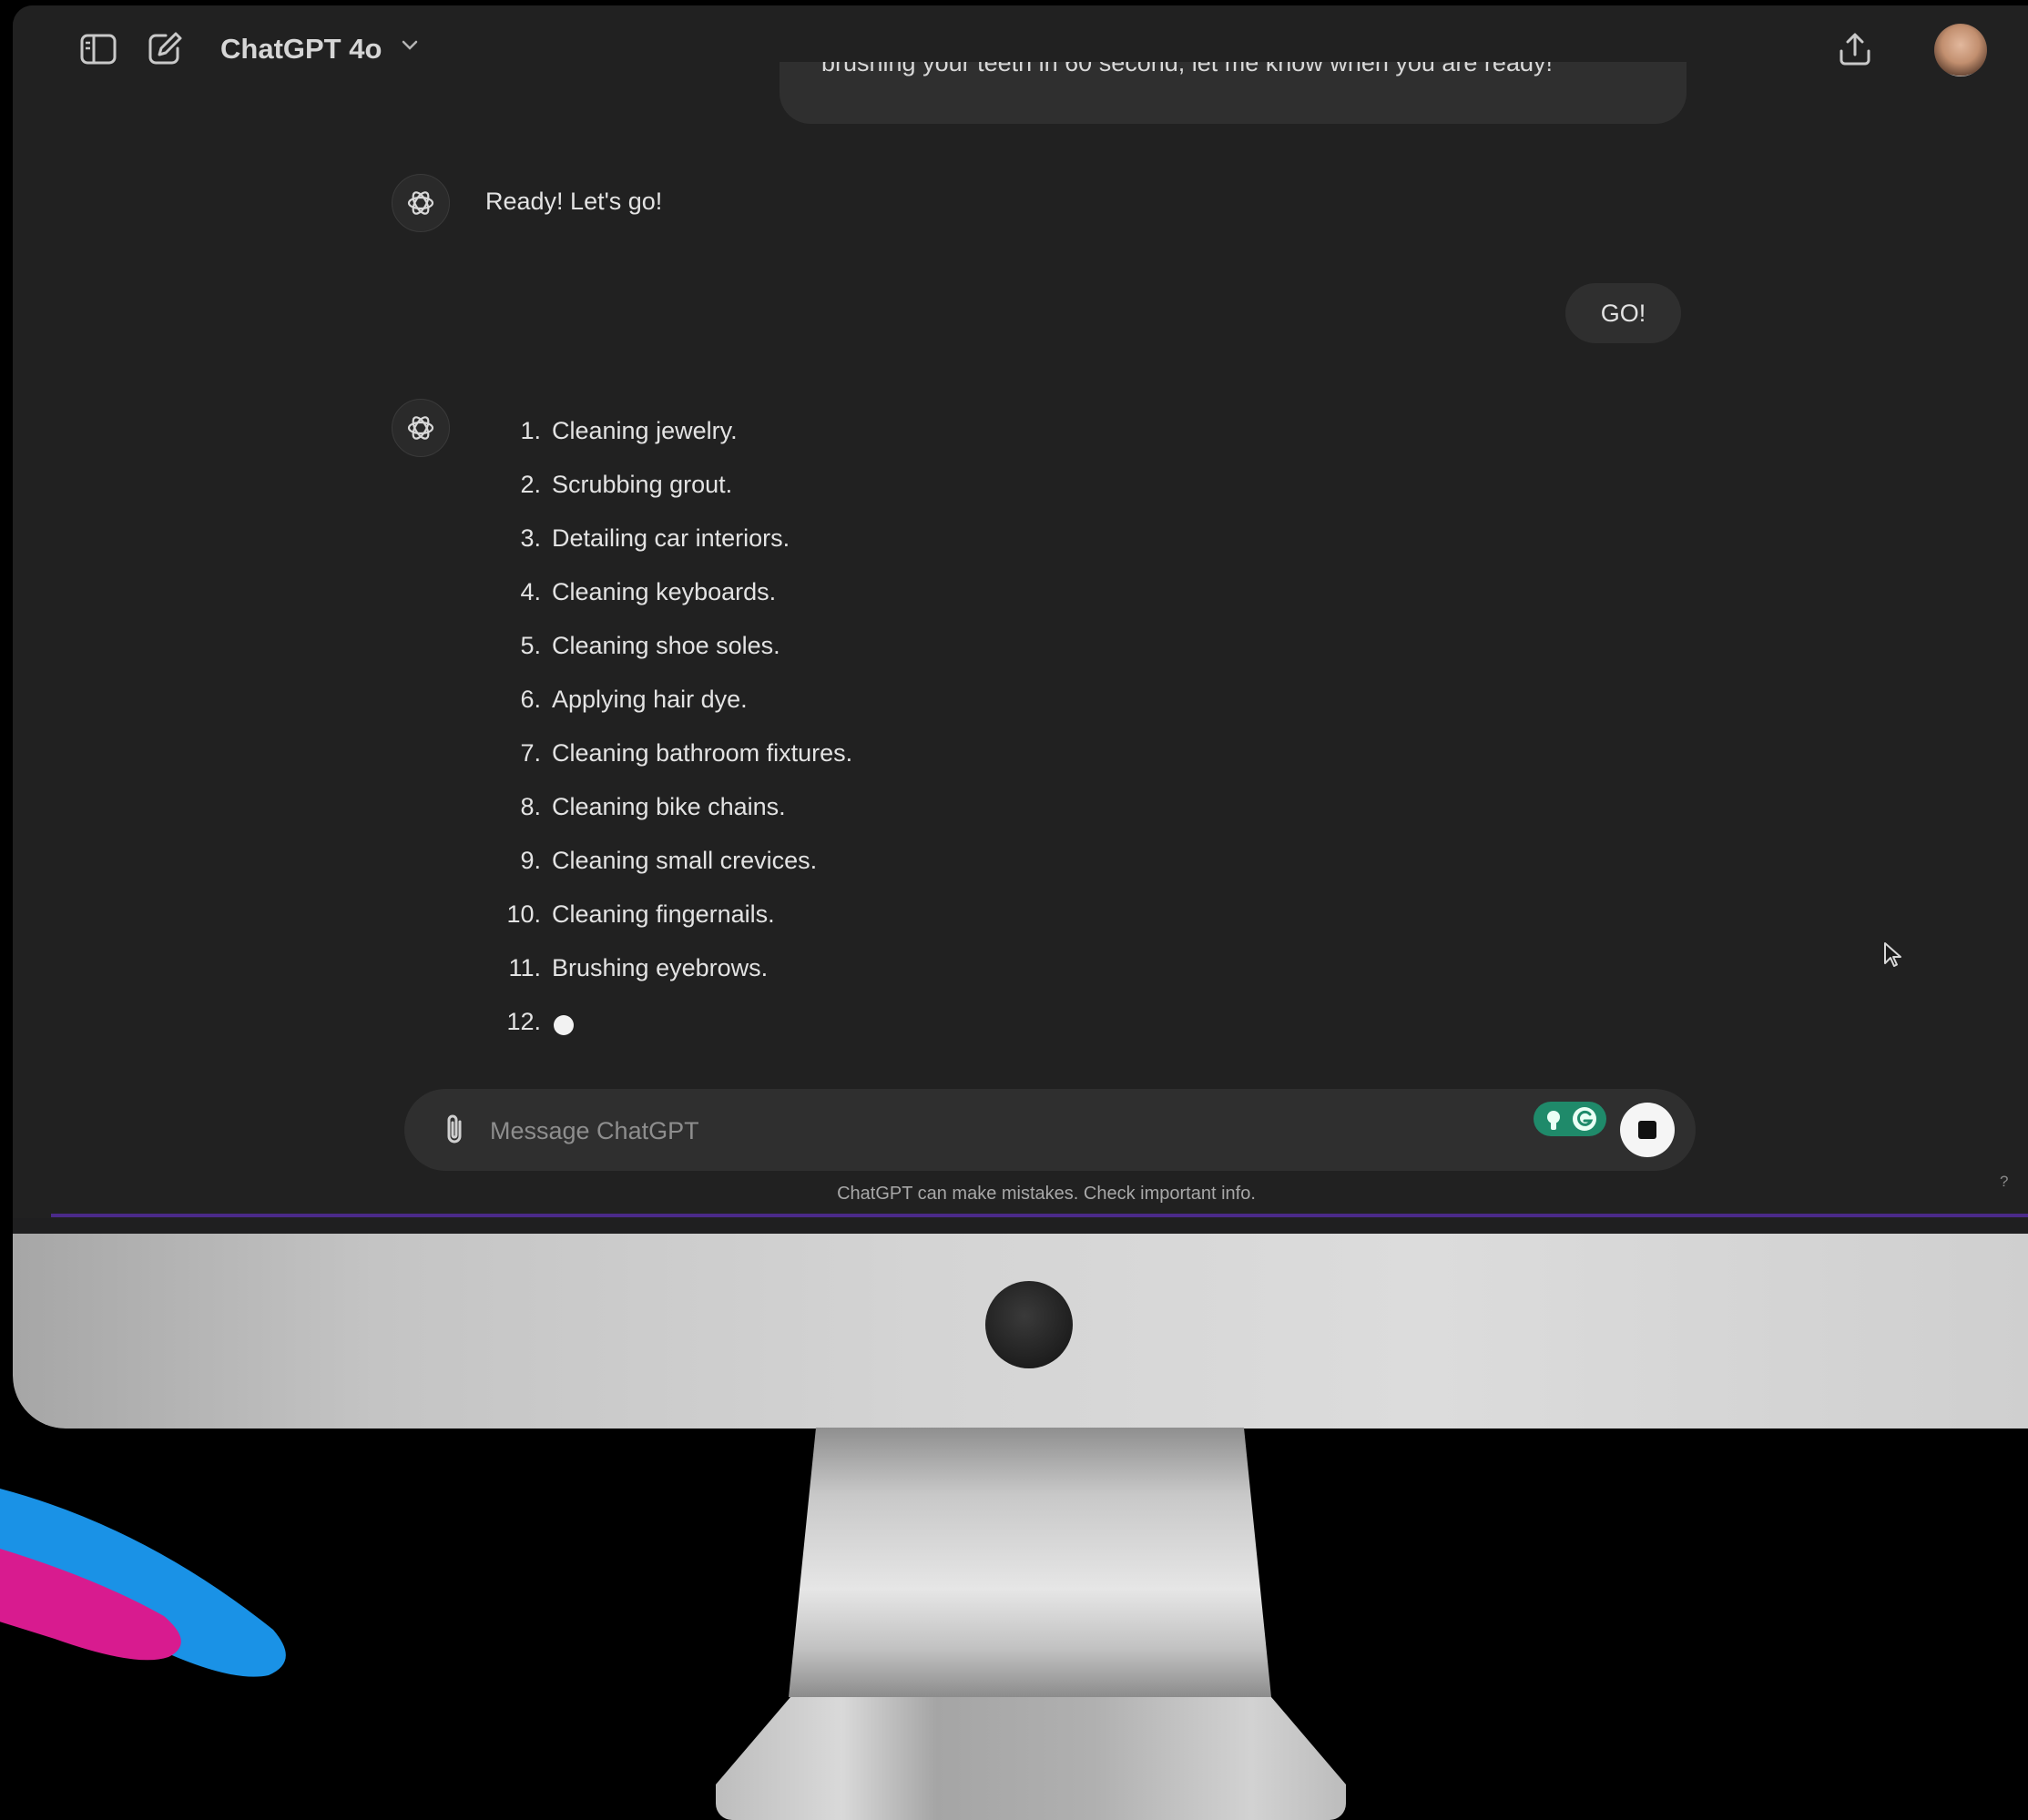  What do you see at coordinates (530, 646) in the screenshot?
I see `list-item-number: 5.` at bounding box center [530, 646].